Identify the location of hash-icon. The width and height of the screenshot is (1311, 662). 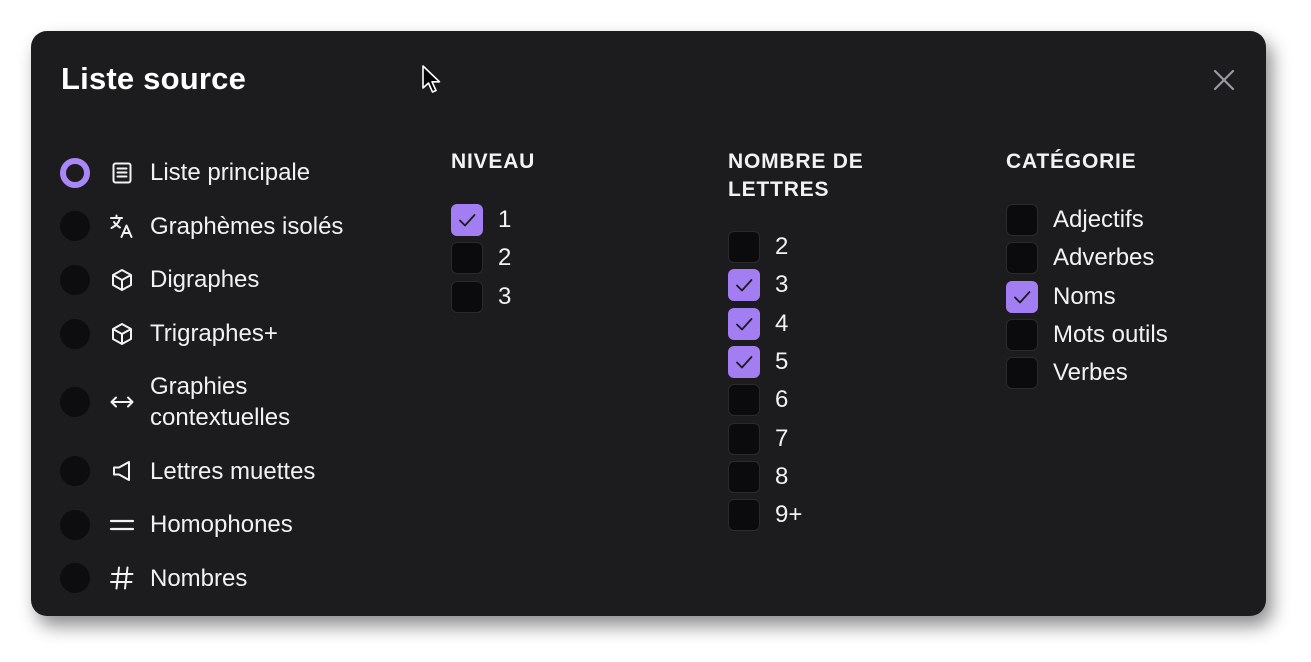
(122, 578).